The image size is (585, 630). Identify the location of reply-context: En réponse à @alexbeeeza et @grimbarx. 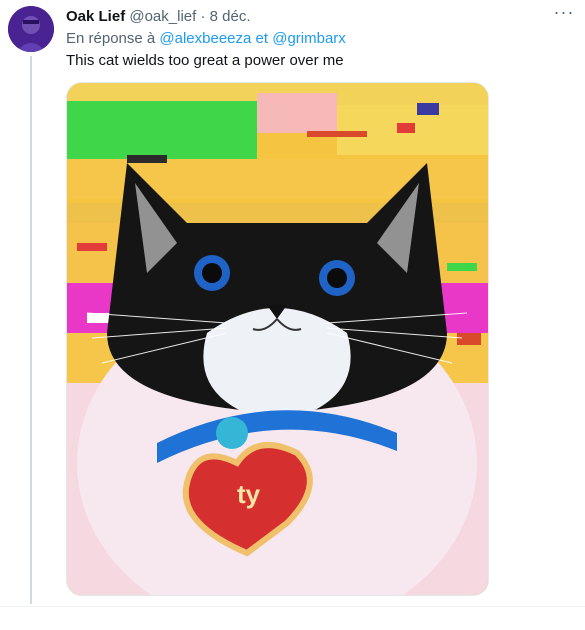
(206, 39).